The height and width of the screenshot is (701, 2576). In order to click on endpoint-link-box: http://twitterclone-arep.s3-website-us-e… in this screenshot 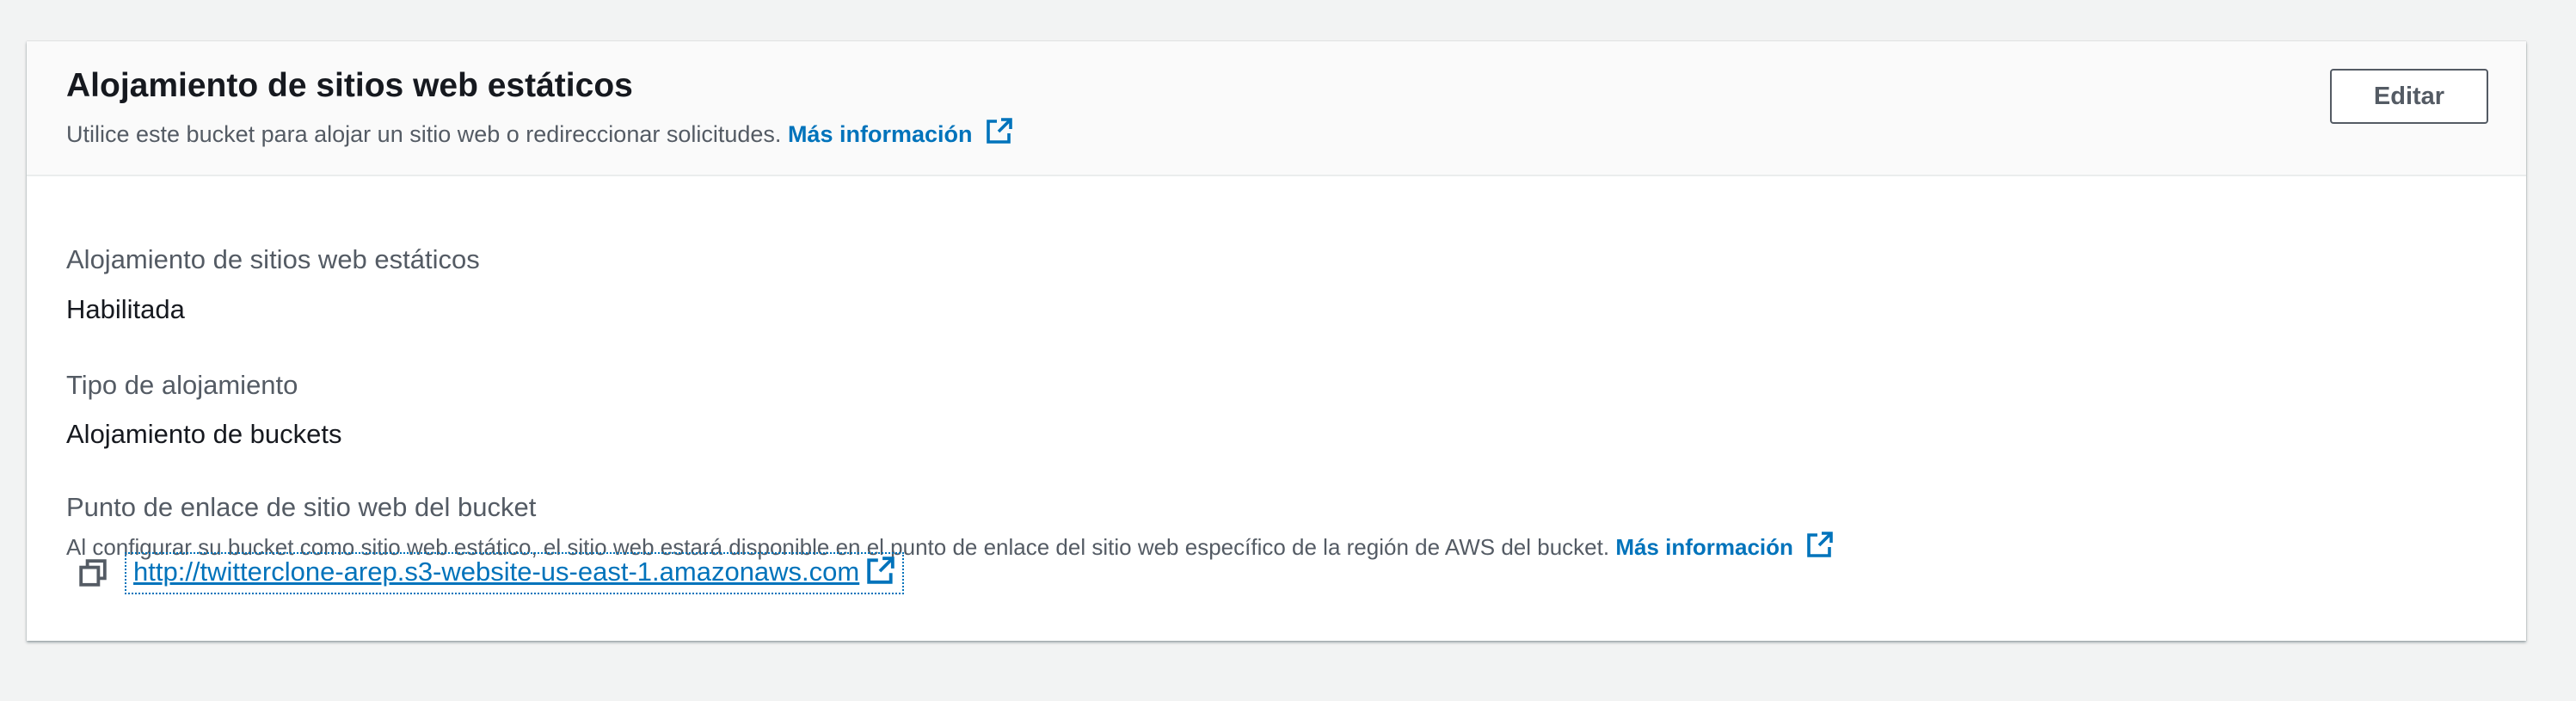, I will do `click(515, 572)`.